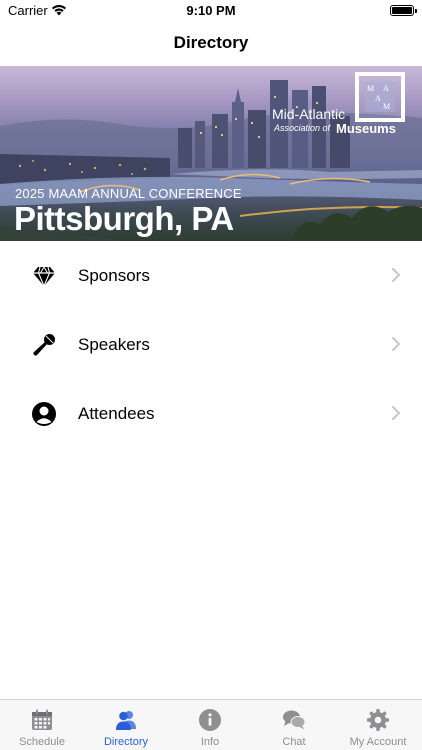 The image size is (422, 750). I want to click on directory-item-sponsors: Sponsors, so click(211, 275).